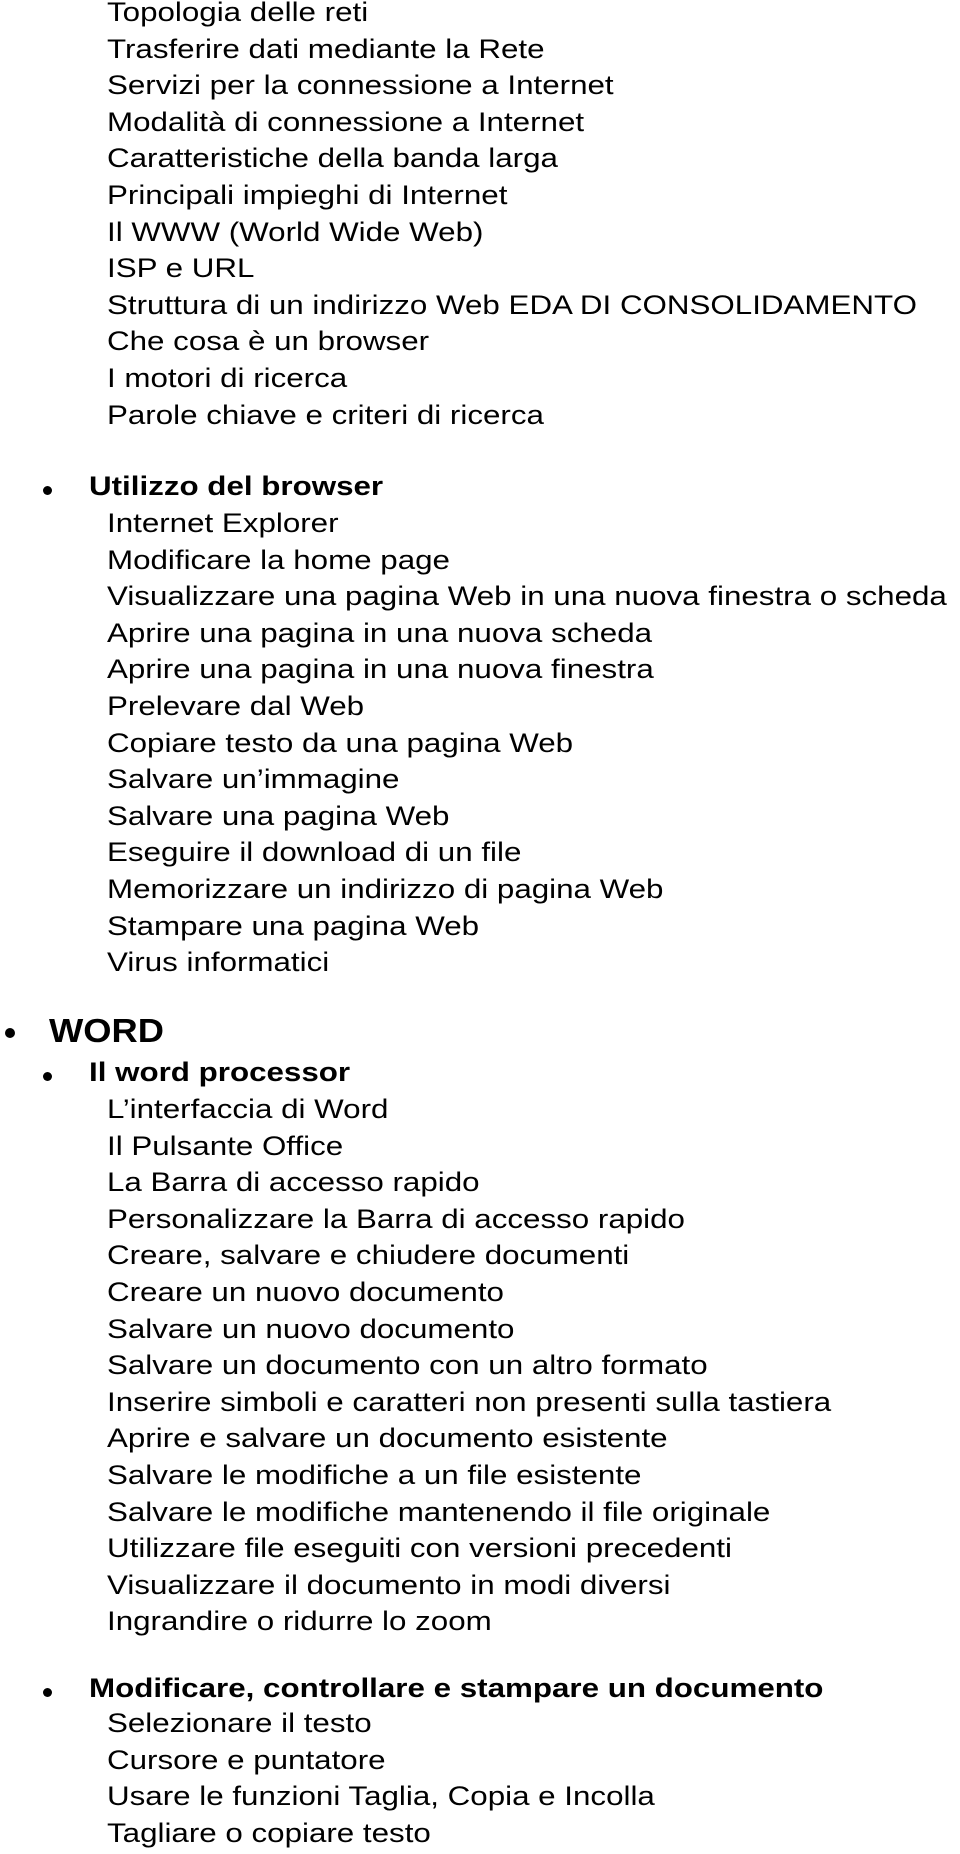 The width and height of the screenshot is (960, 1854). What do you see at coordinates (223, 523) in the screenshot?
I see `list-item: Internet Explorer` at bounding box center [223, 523].